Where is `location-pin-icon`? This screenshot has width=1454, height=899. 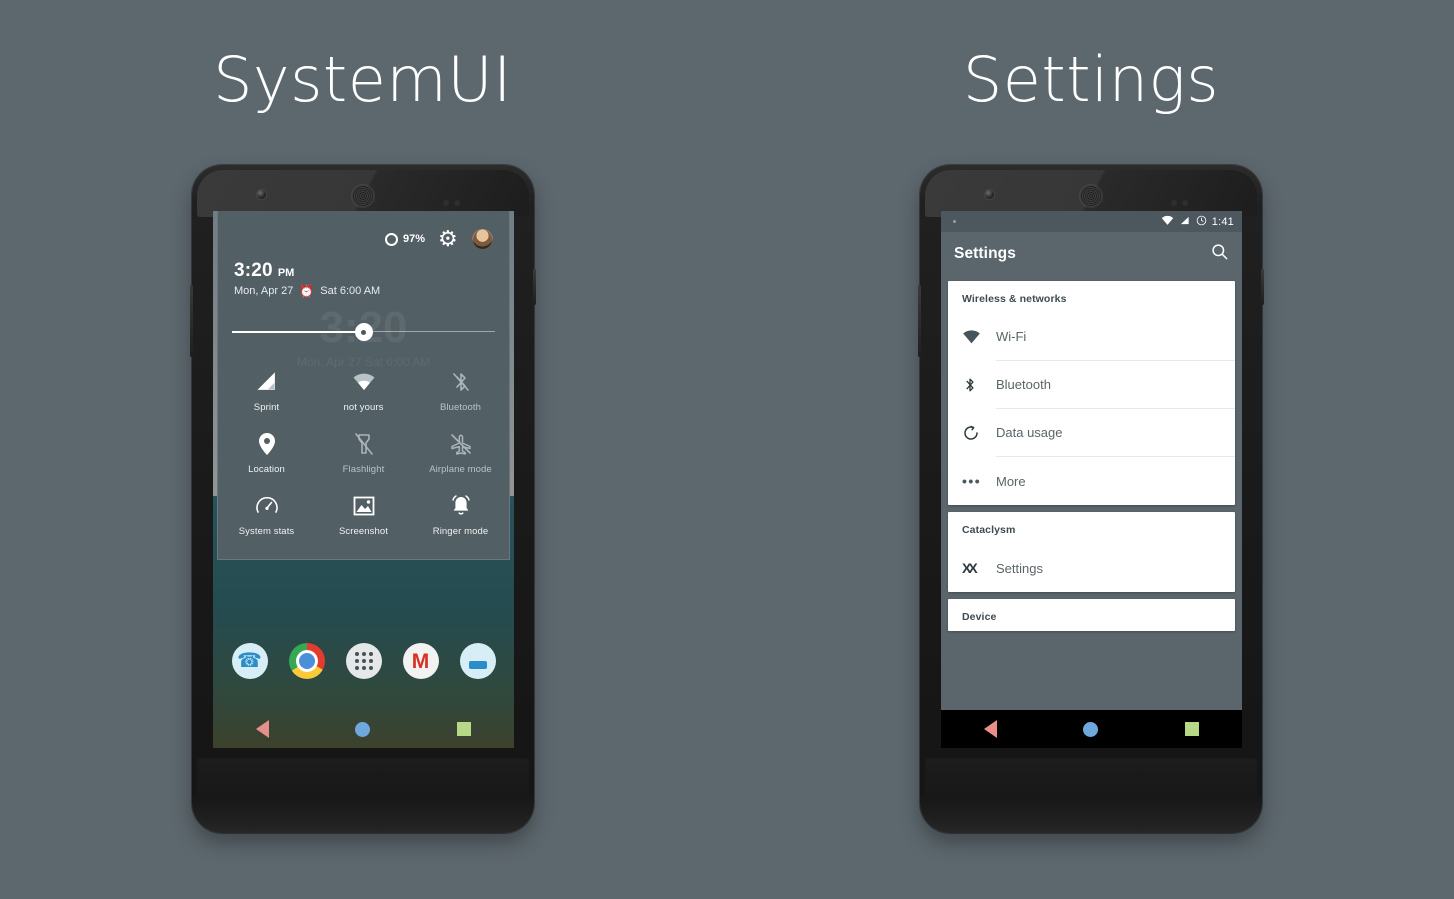 location-pin-icon is located at coordinates (266, 444).